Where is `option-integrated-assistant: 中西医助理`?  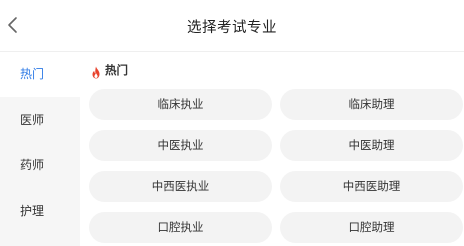 option-integrated-assistant: 中西医助理 is located at coordinates (371, 186).